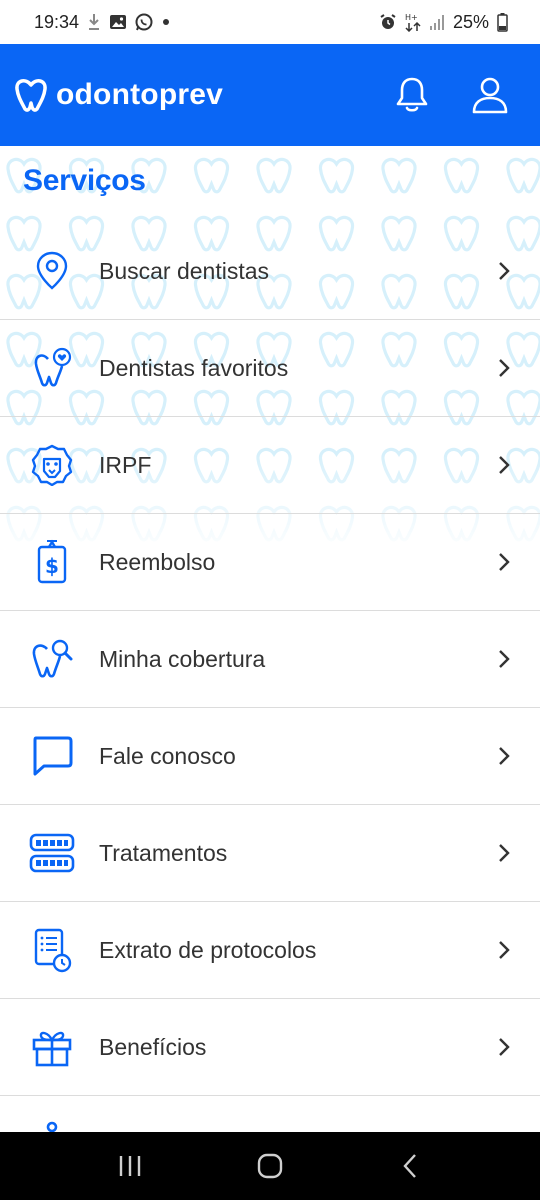 The width and height of the screenshot is (540, 1200). What do you see at coordinates (270, 756) in the screenshot?
I see `menu-item-fale-conosco: Fale conosco` at bounding box center [270, 756].